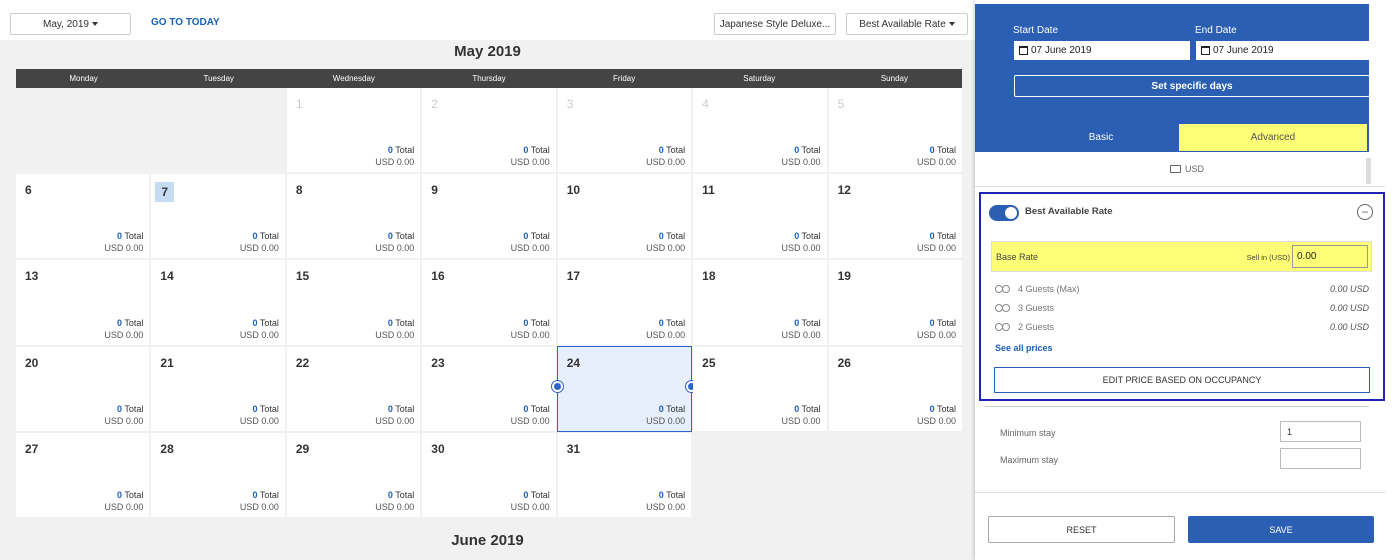 The image size is (1397, 560). Describe the element at coordinates (760, 216) in the screenshot. I see `calendar-day-cell: 11 0 Total USD 0.00` at that location.